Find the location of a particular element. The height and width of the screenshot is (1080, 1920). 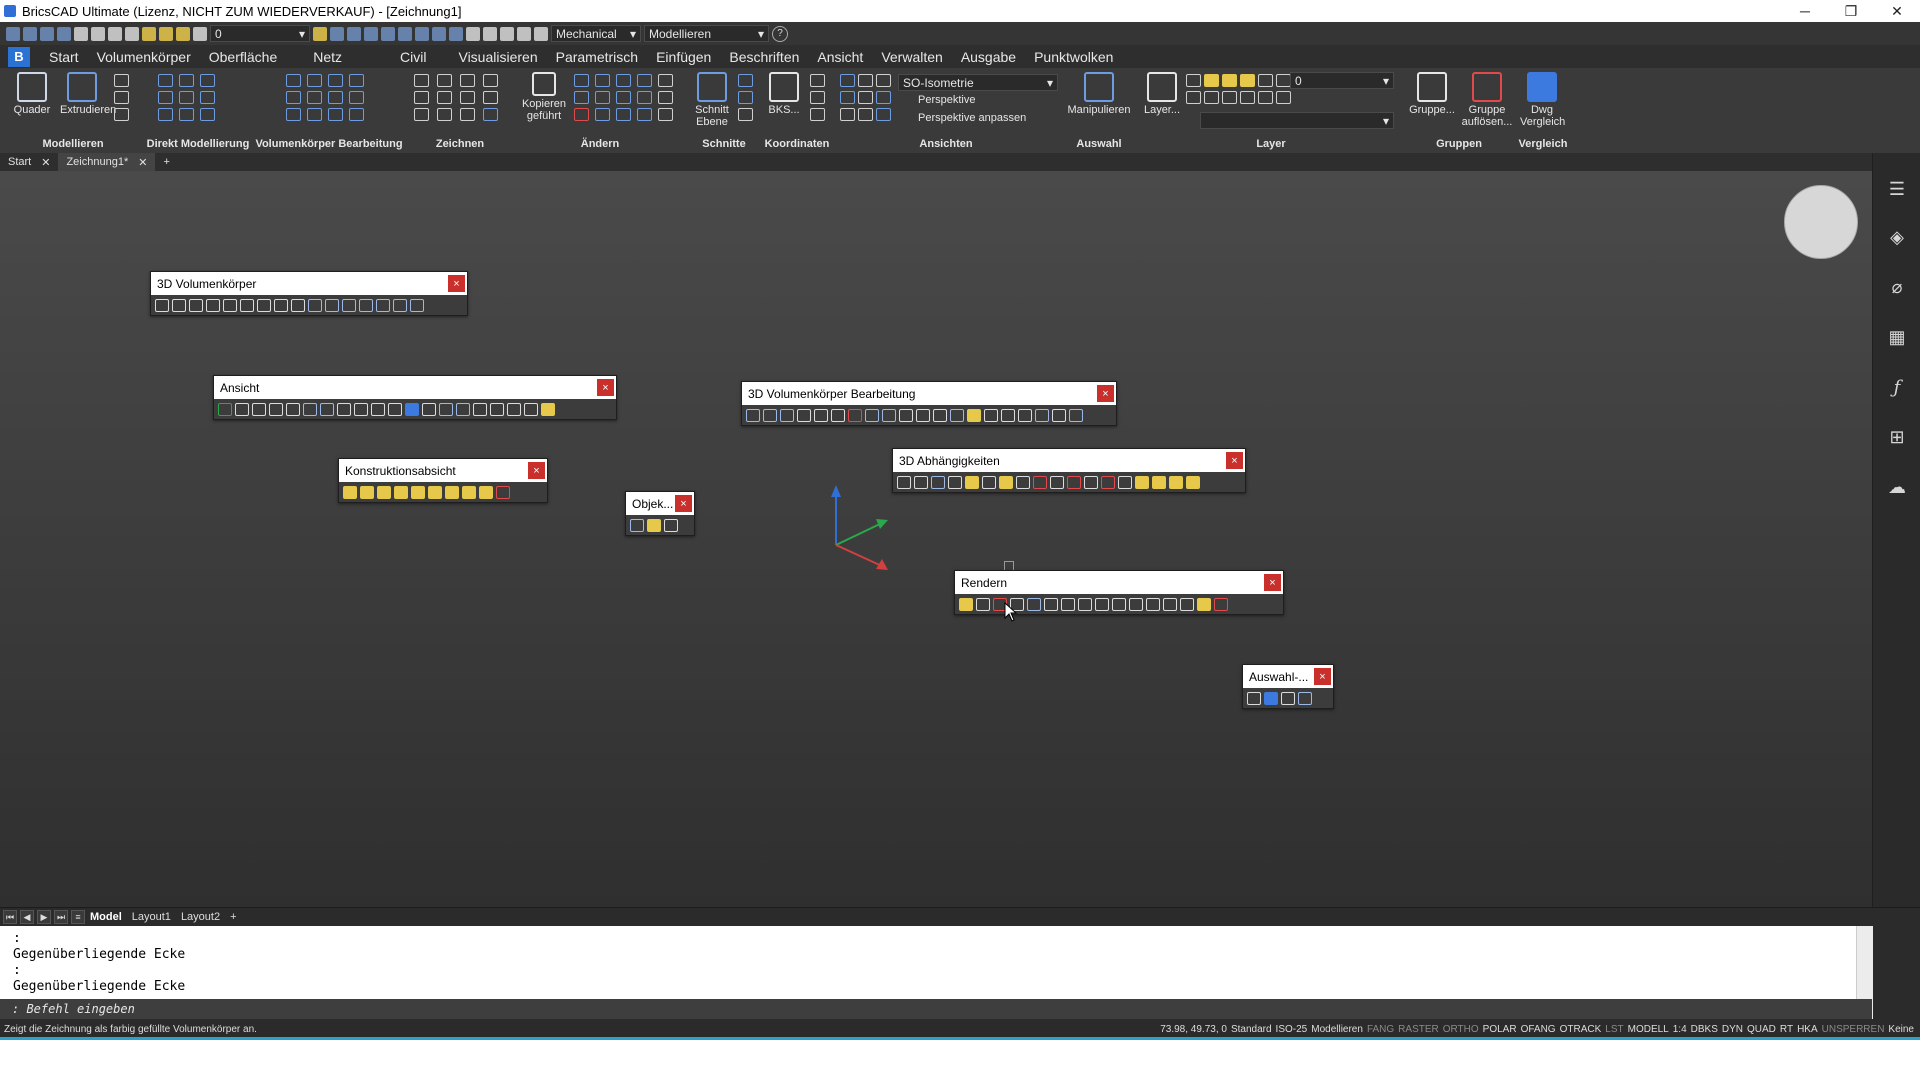

torus-icon is located at coordinates (281, 305).